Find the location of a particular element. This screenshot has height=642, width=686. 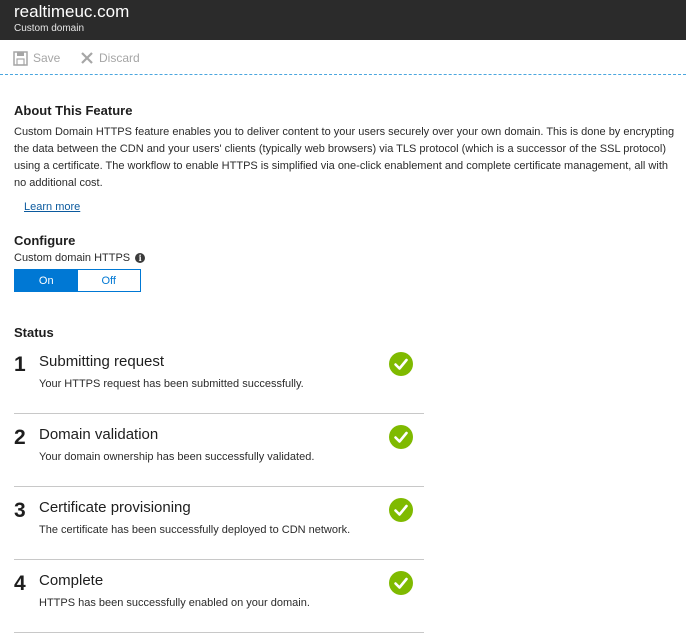

page-title: realtimeuc.com is located at coordinates (72, 11).